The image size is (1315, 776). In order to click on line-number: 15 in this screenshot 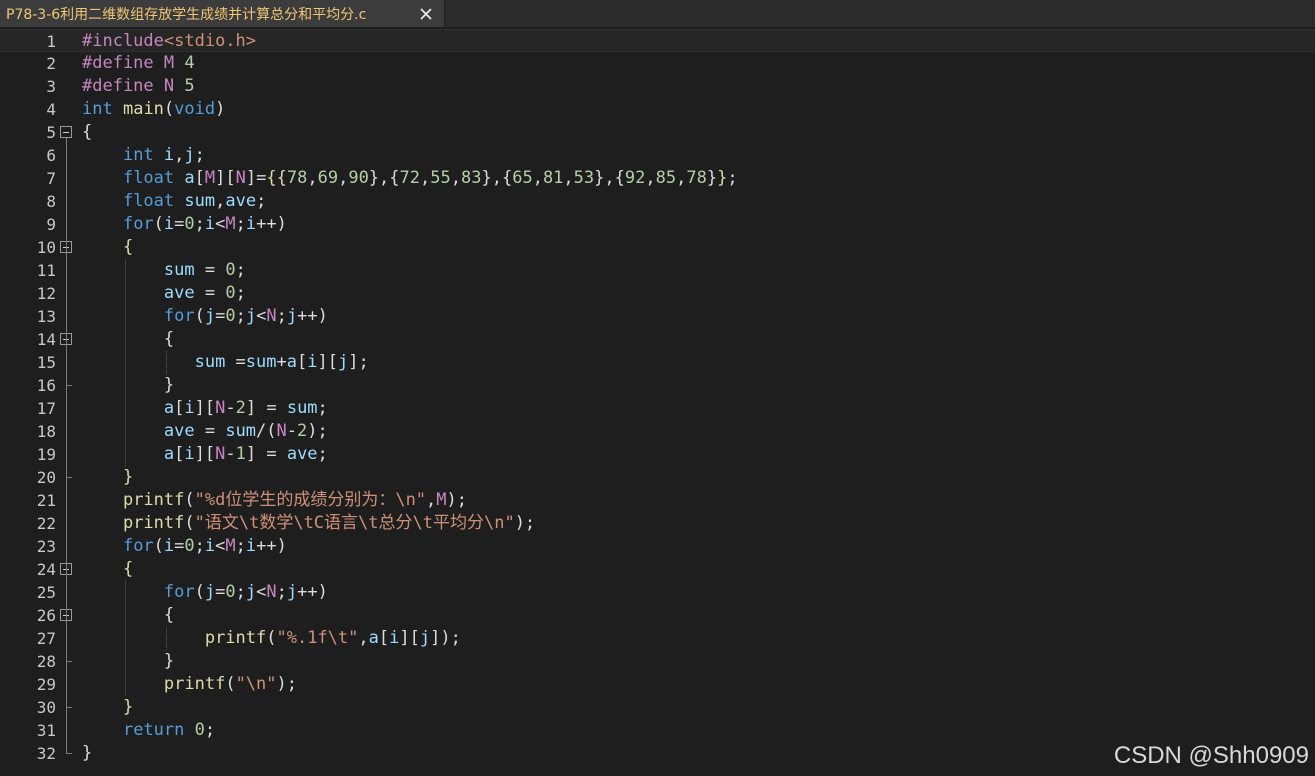, I will do `click(46, 362)`.